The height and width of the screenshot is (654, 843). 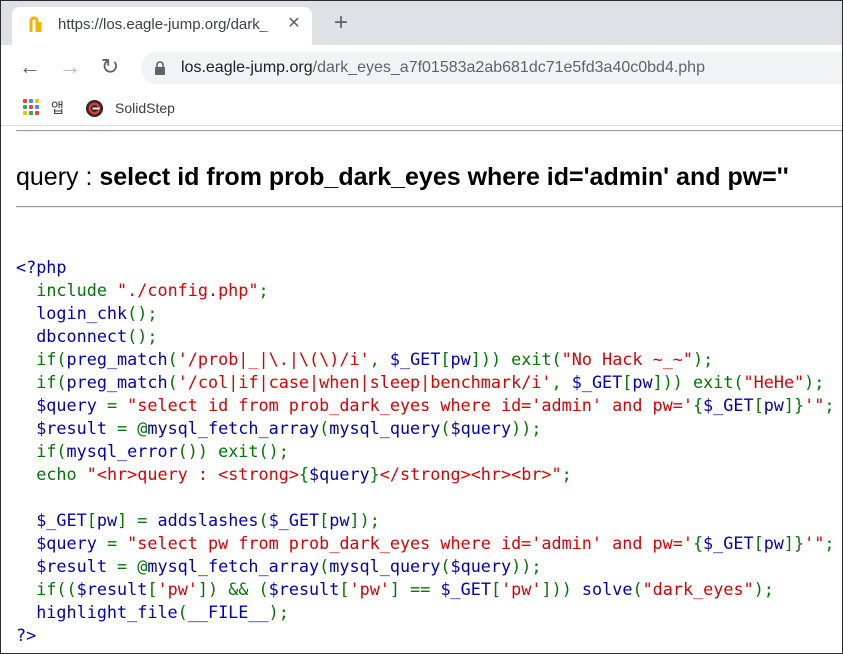 I want to click on solidstep-icon, so click(x=94, y=108).